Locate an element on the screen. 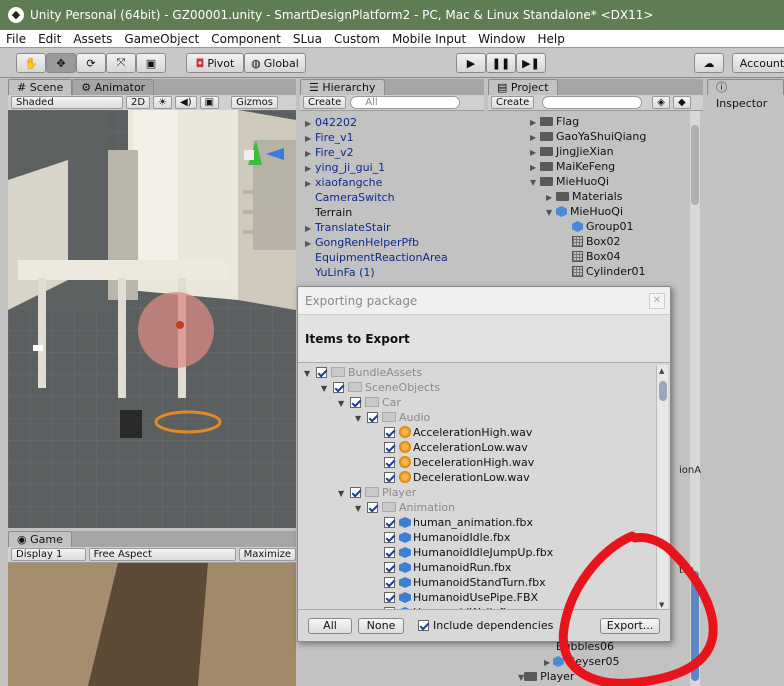 This screenshot has height=686, width=784. maximize-toggle: Maximize is located at coordinates (267, 554).